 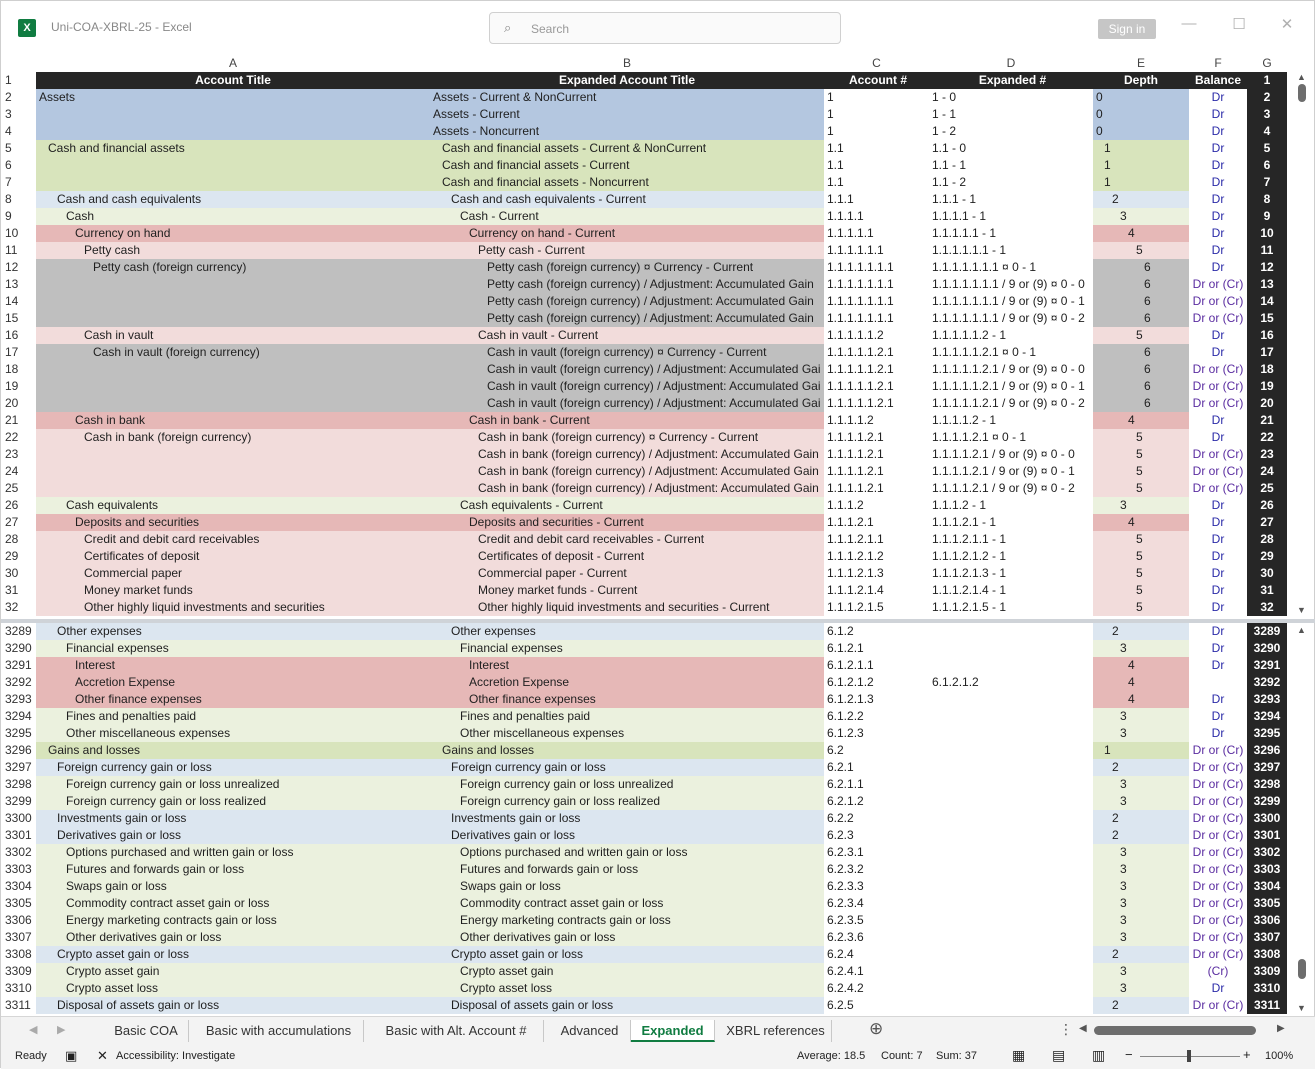 What do you see at coordinates (18, 318) in the screenshot?
I see `row-number: 15` at bounding box center [18, 318].